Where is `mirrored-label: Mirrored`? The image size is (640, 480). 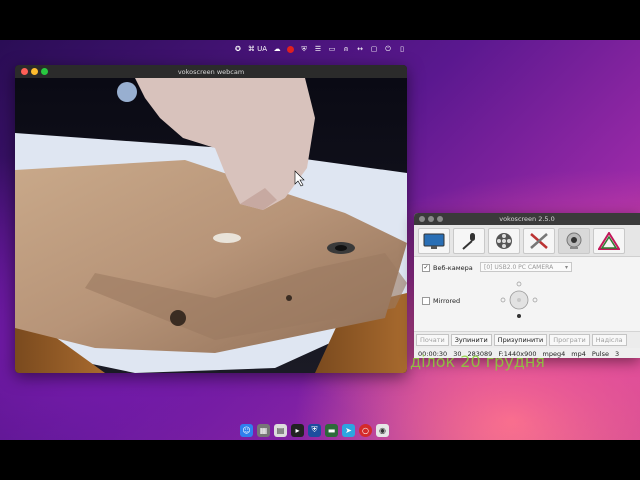
mirrored-label: Mirrored is located at coordinates (447, 301).